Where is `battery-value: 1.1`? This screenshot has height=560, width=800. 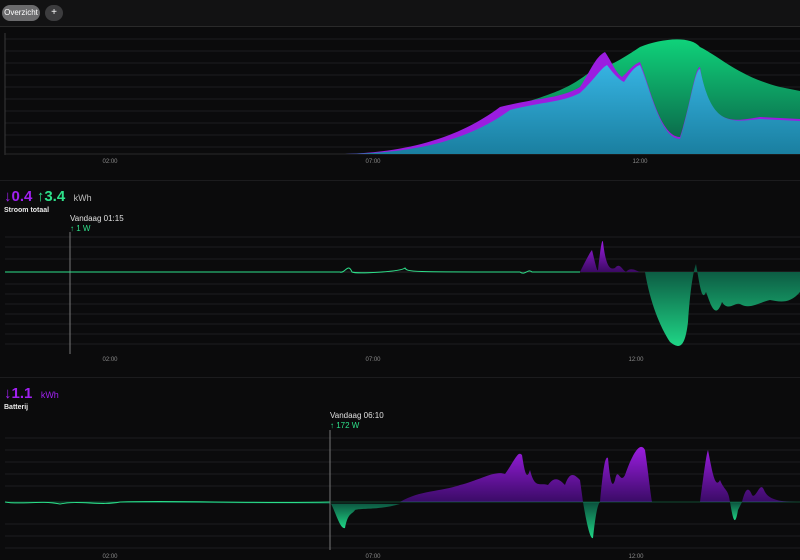
battery-value: 1.1 is located at coordinates (22, 393).